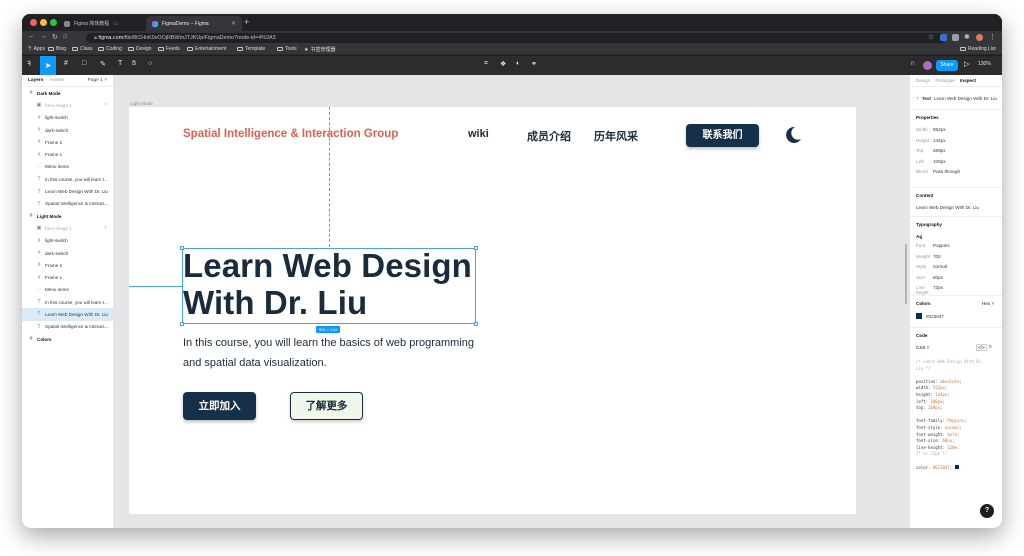 The width and height of the screenshot is (1024, 556). Describe the element at coordinates (990, 346) in the screenshot. I see `copy-code-icon: ≡` at that location.